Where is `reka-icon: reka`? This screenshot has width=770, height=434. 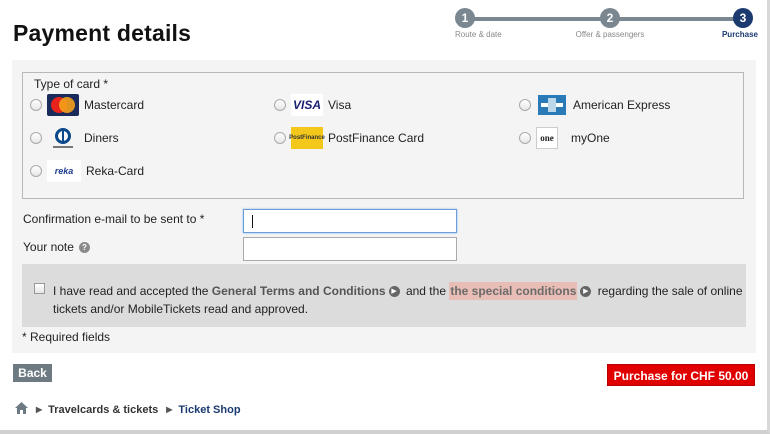 reka-icon: reka is located at coordinates (64, 171).